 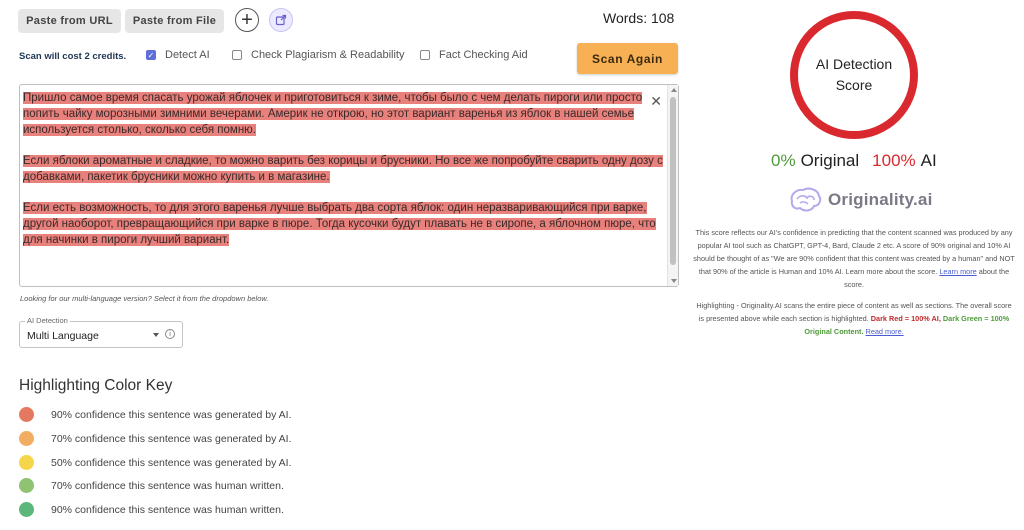 I want to click on fact-checking-label: Fact Checking Aid, so click(x=483, y=55).